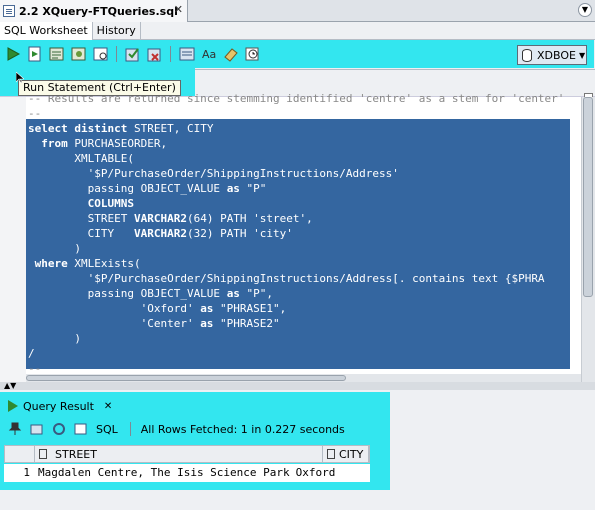 Image resolution: width=595 pixels, height=510 pixels. I want to click on mouse-cursor-icon, so click(20, 78).